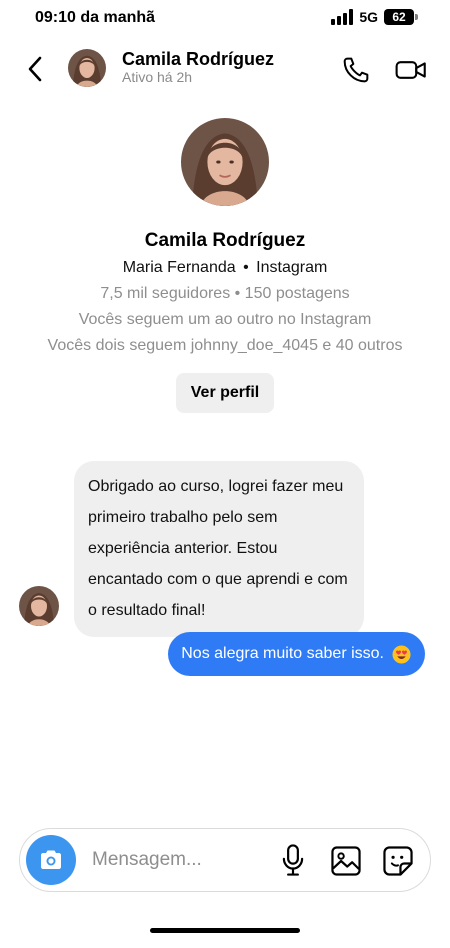 The height and width of the screenshot is (948, 450). What do you see at coordinates (292, 267) in the screenshot?
I see `profile-platform: Instagram` at bounding box center [292, 267].